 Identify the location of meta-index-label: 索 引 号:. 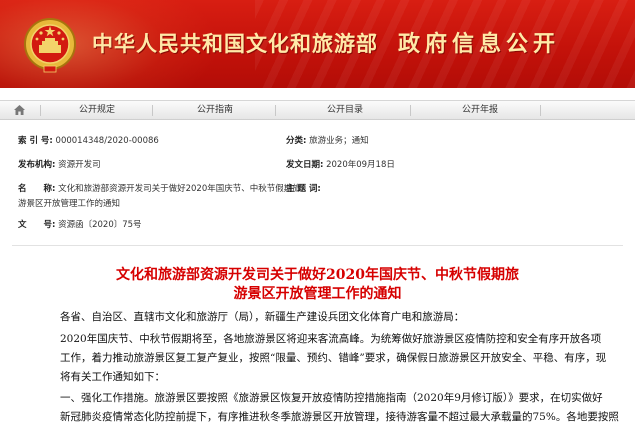
(35, 141).